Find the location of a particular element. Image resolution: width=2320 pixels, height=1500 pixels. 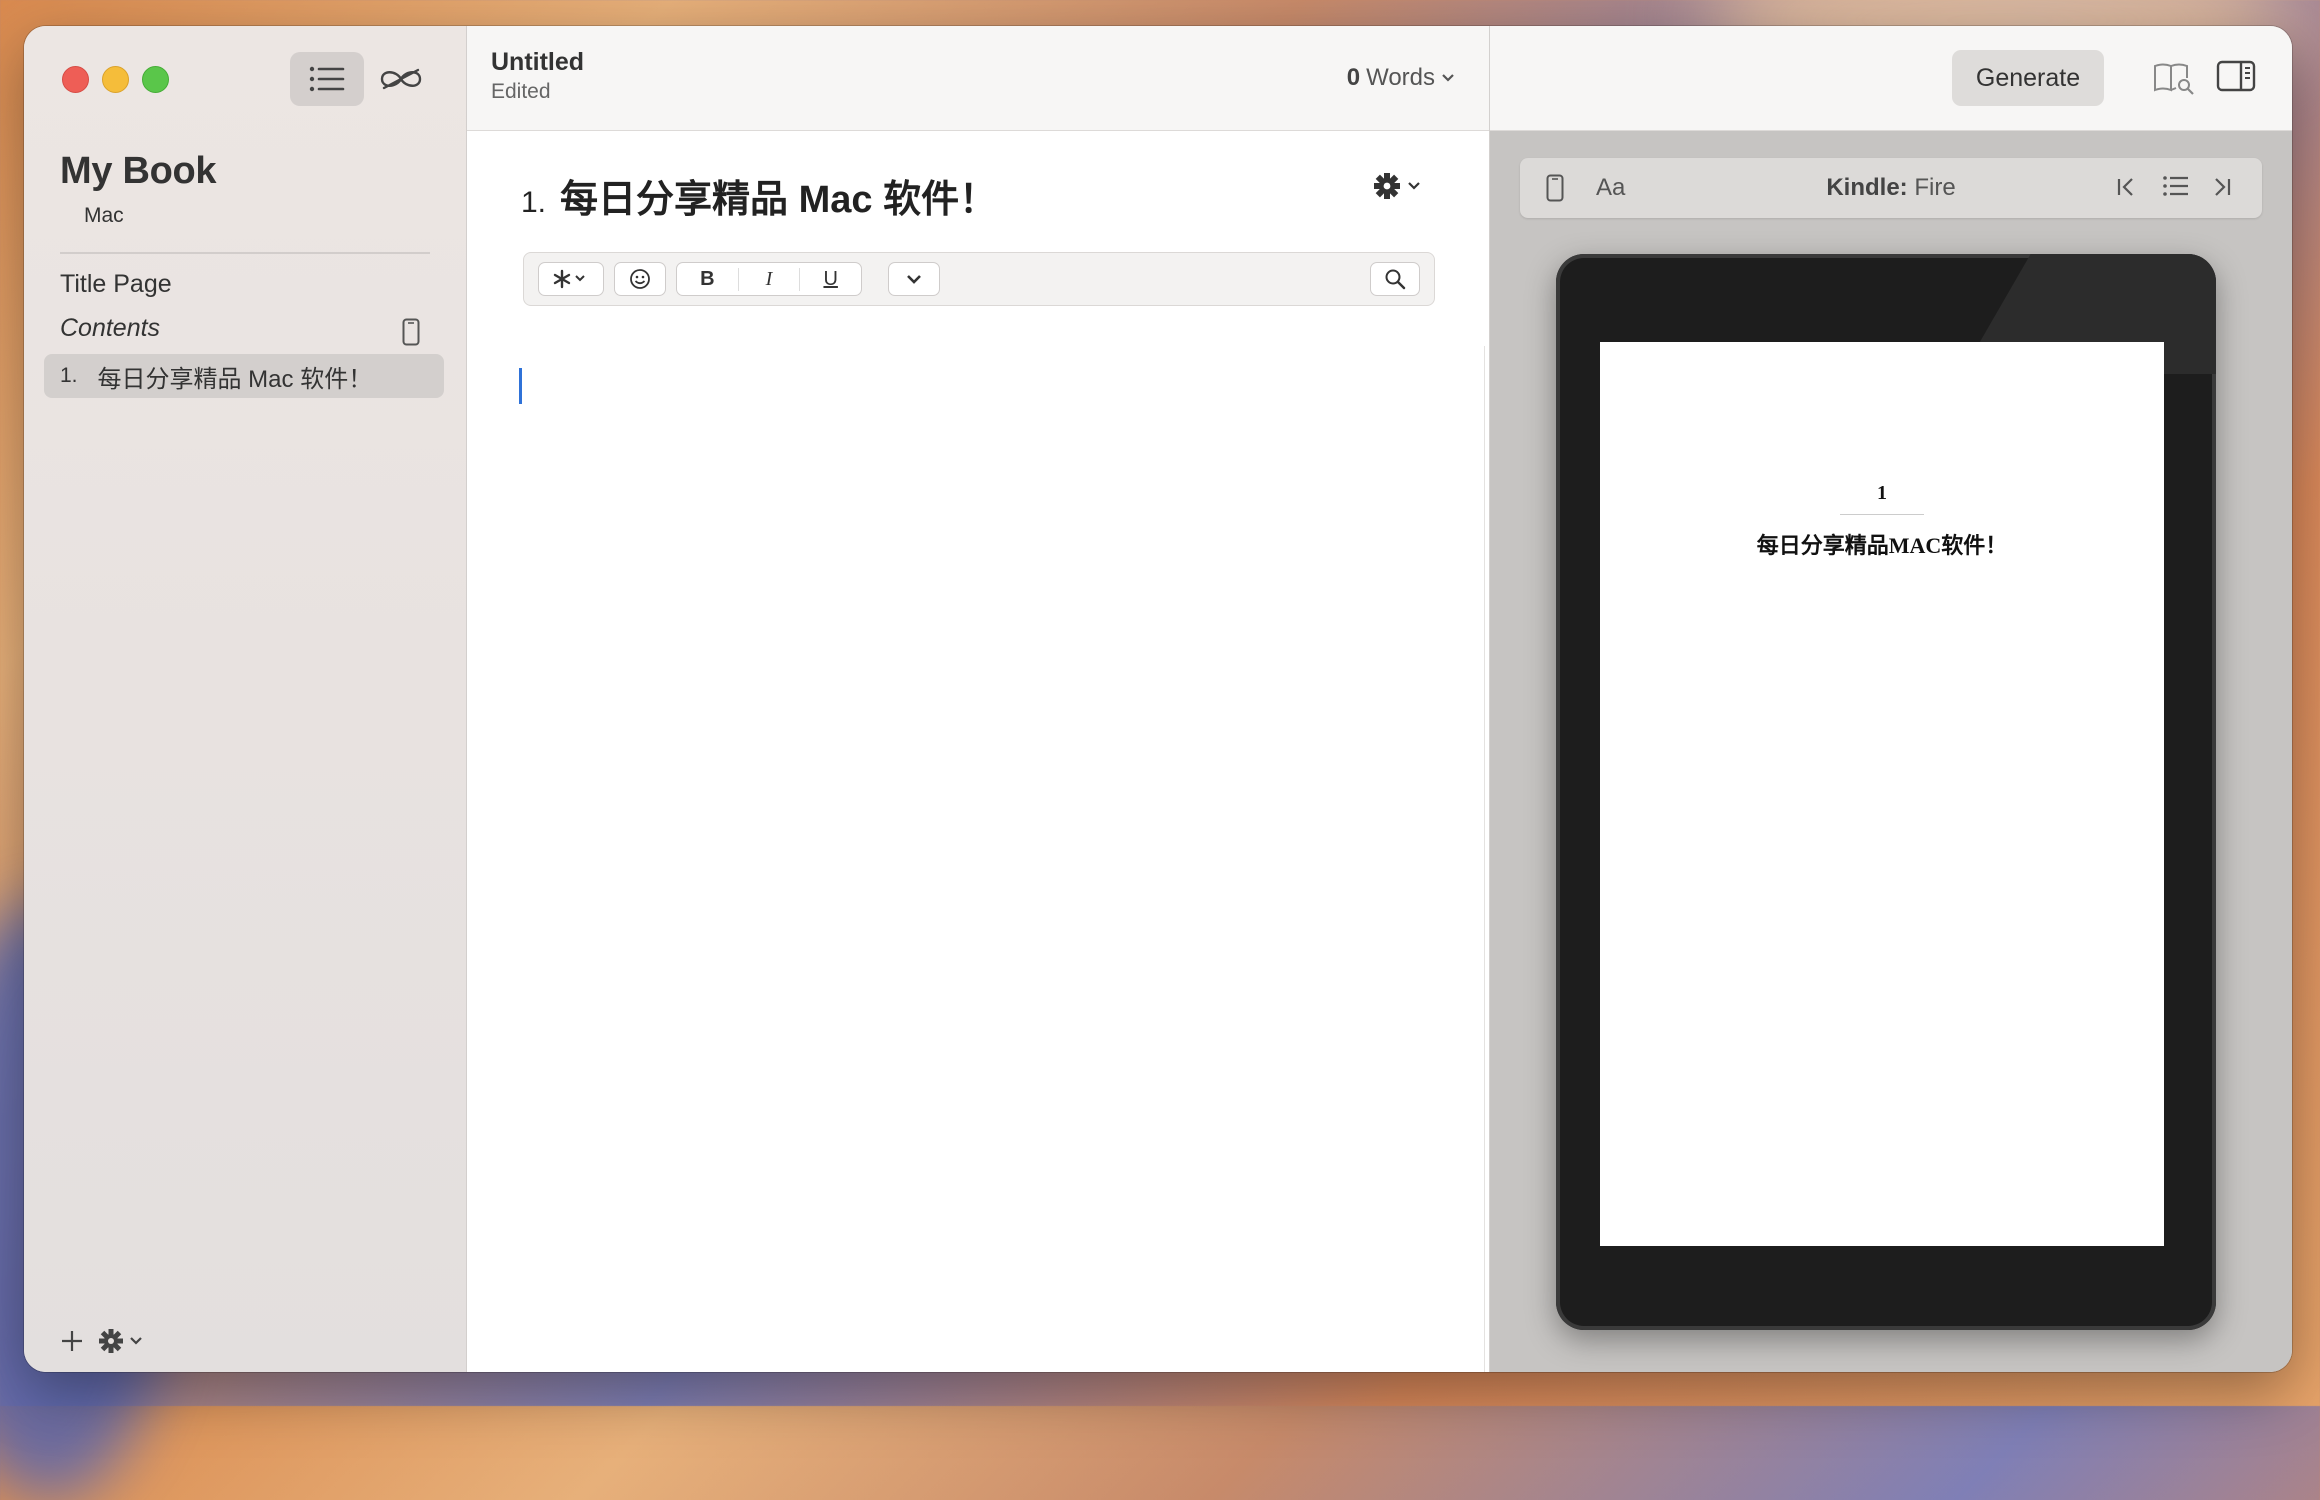

word-label: Words is located at coordinates (1400, 77).